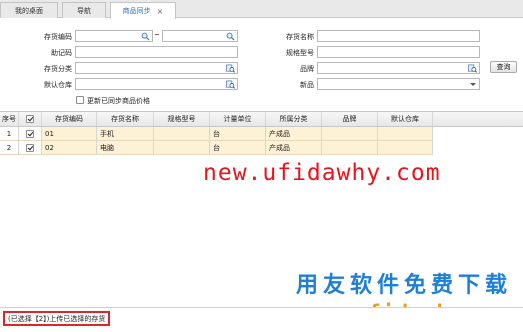  What do you see at coordinates (9, 134) in the screenshot?
I see `row-index: 1` at bounding box center [9, 134].